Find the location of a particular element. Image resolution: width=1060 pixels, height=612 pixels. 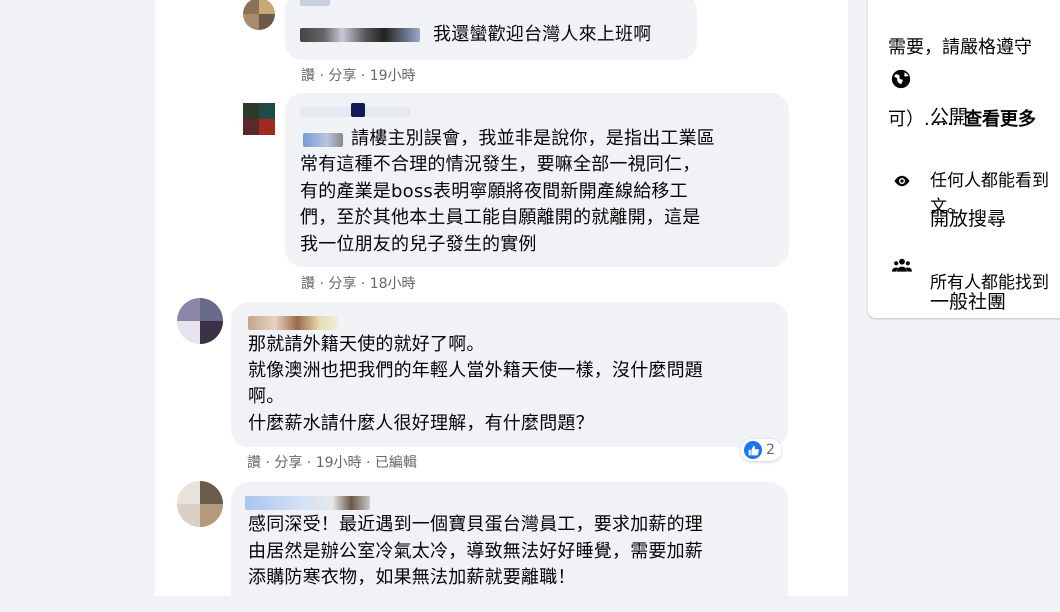

comment-actions: 讚 · 分享 · 19小時 · 已編輯 is located at coordinates (332, 462).